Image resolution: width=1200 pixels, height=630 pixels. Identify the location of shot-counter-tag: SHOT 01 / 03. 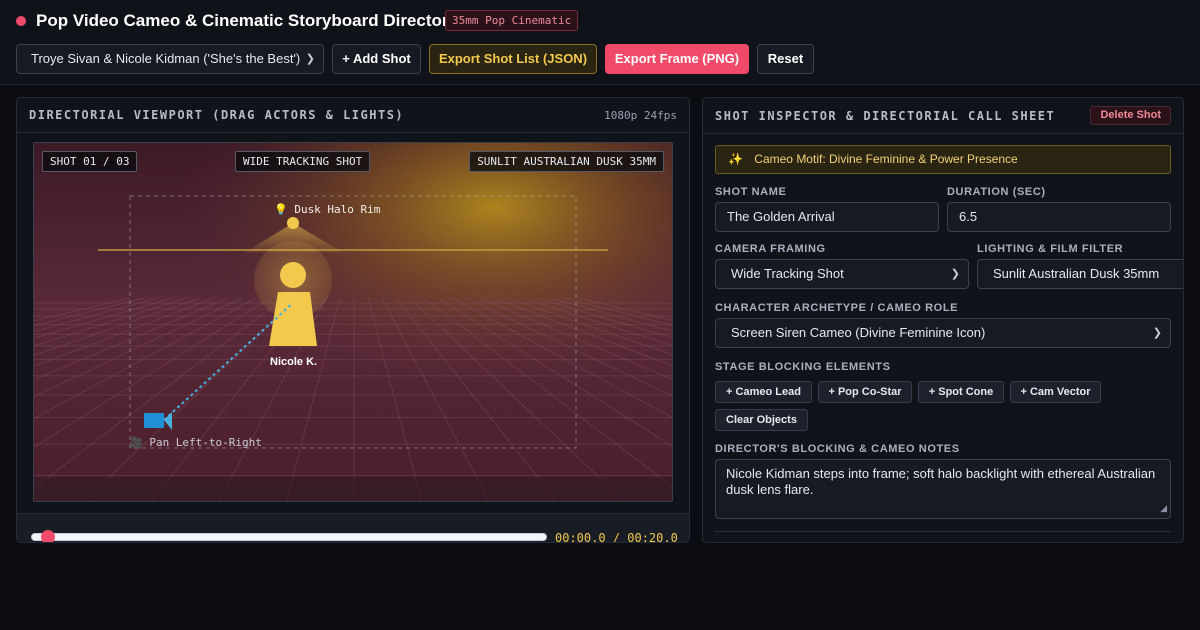
(90, 161).